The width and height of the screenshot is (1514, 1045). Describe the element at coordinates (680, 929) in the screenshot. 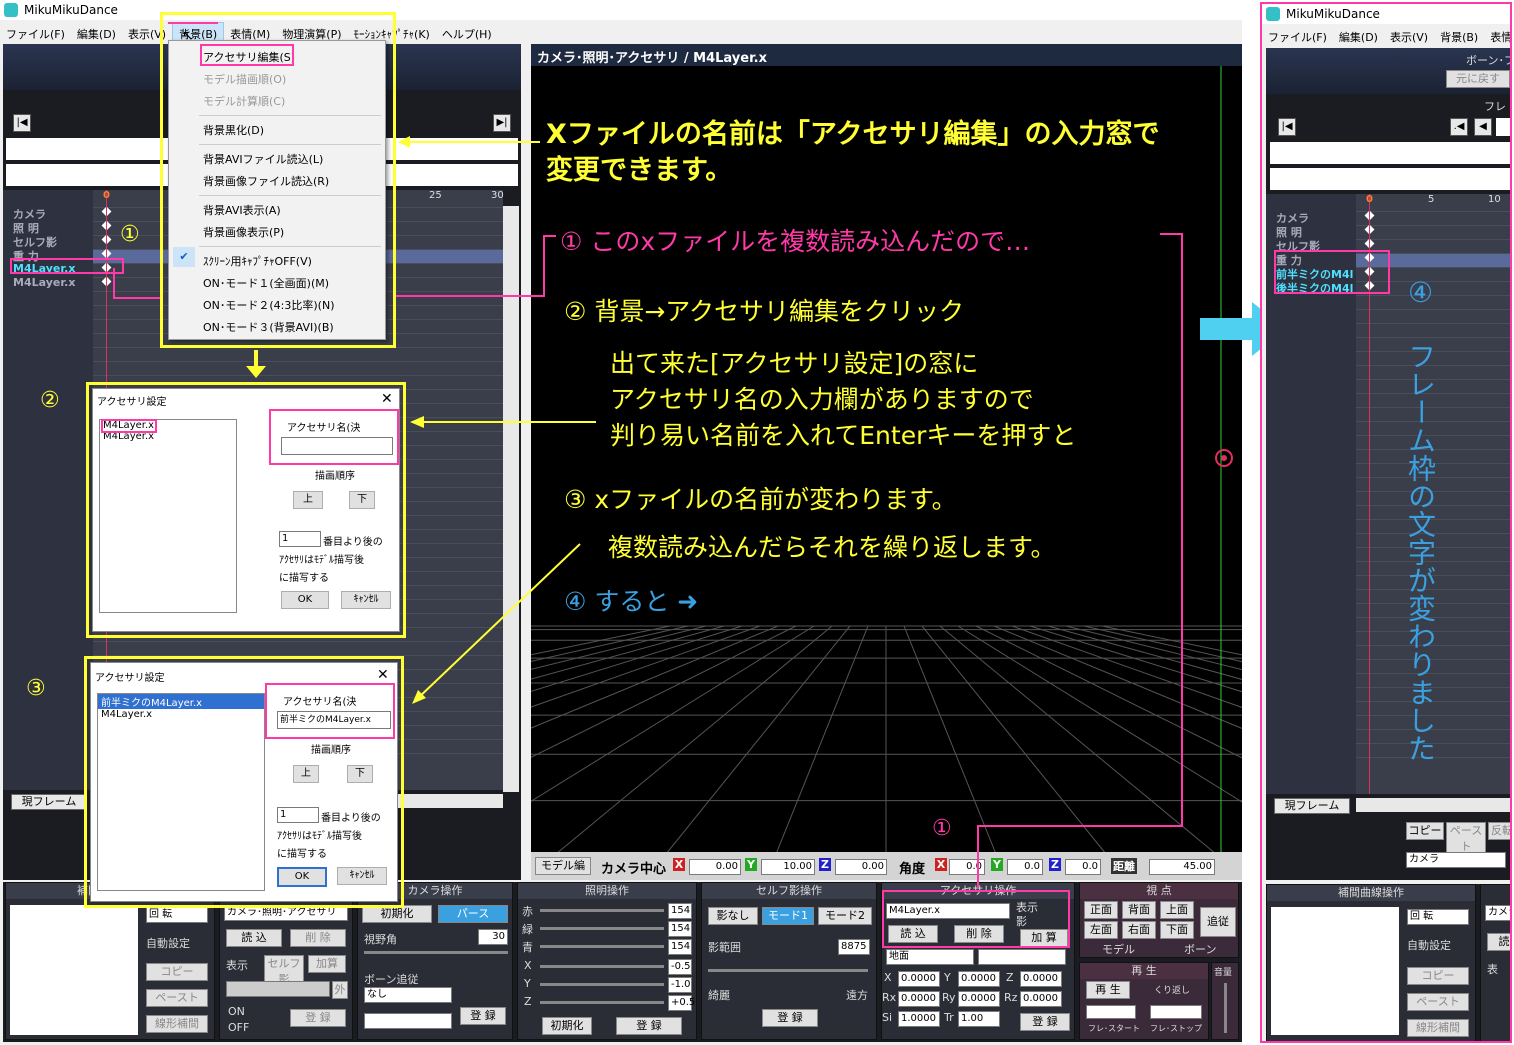

I see `green-input: 154` at that location.